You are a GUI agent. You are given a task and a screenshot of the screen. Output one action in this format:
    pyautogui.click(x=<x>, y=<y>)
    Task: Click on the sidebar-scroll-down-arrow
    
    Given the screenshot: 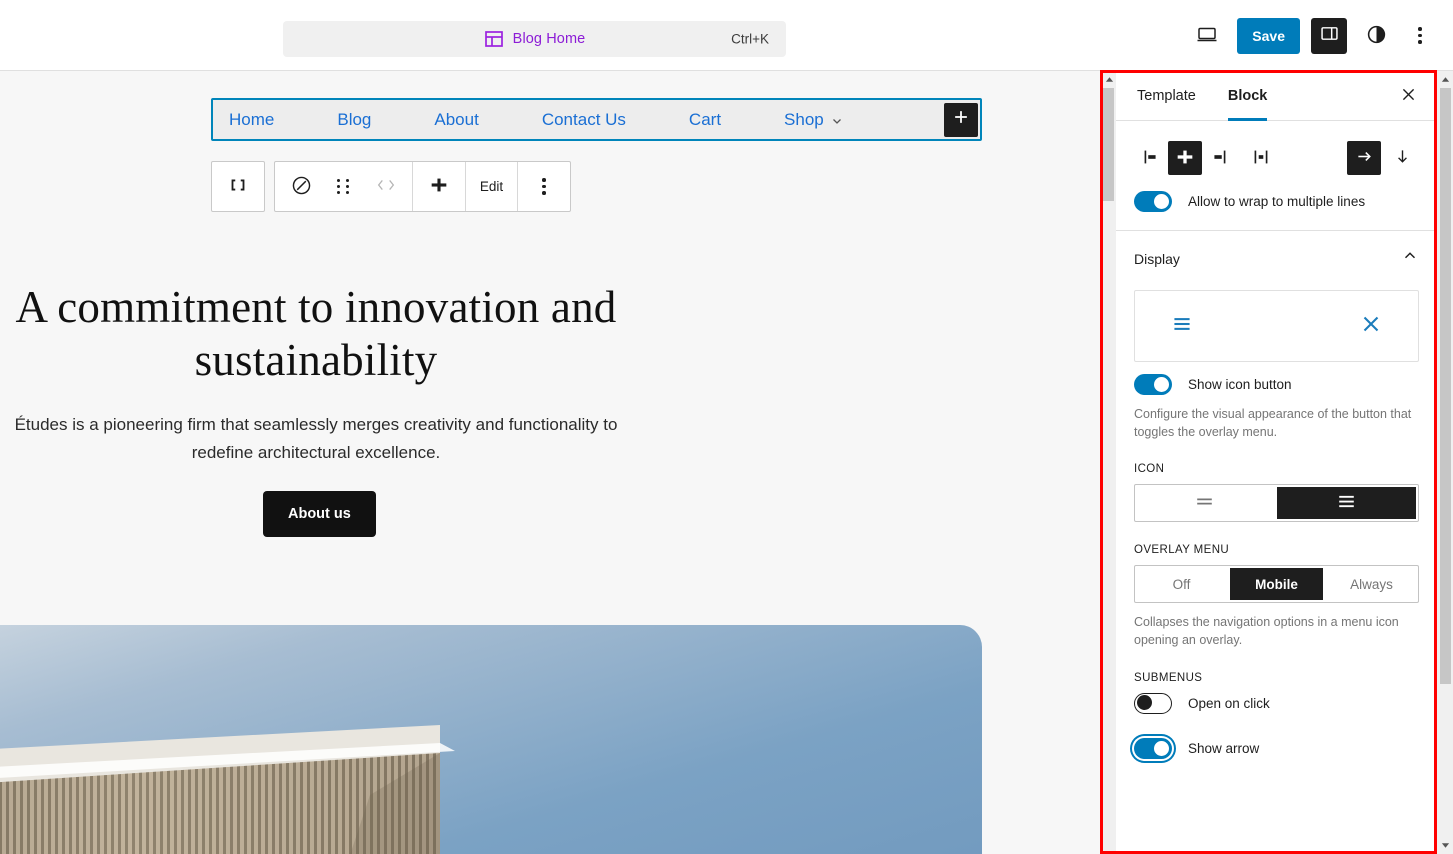 What is the action you would take?
    pyautogui.click(x=1445, y=845)
    